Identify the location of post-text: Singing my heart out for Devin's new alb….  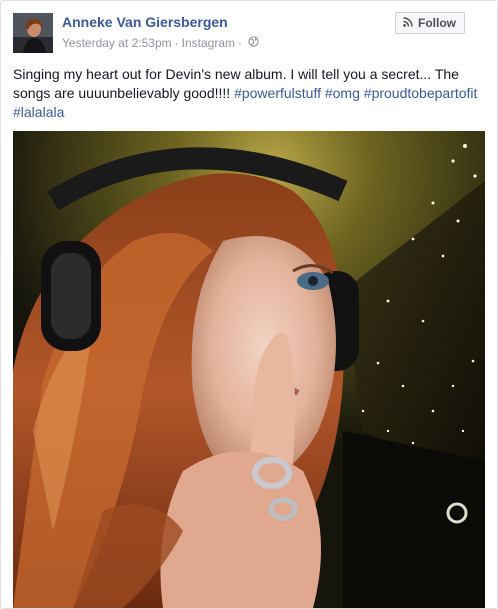
(250, 93).